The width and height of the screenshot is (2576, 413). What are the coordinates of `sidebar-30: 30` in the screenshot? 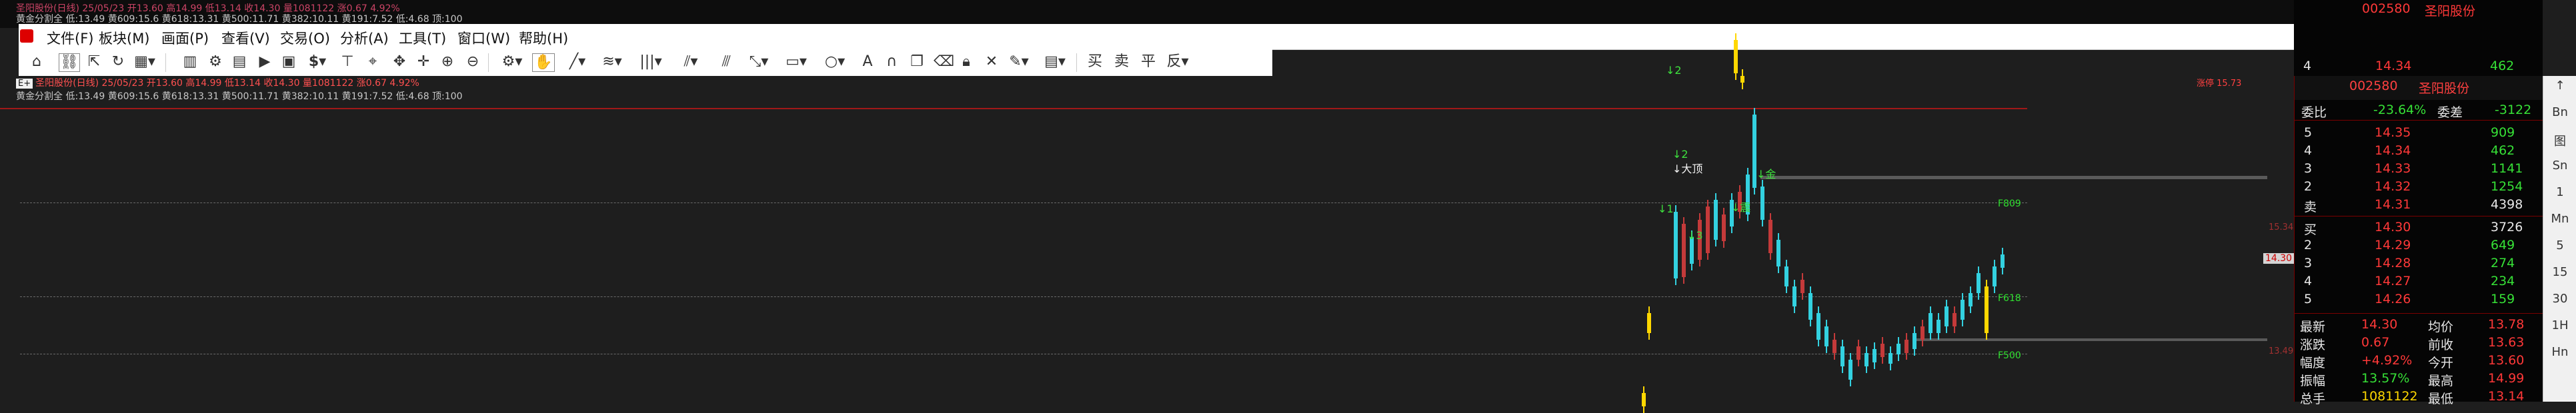 It's located at (2559, 299).